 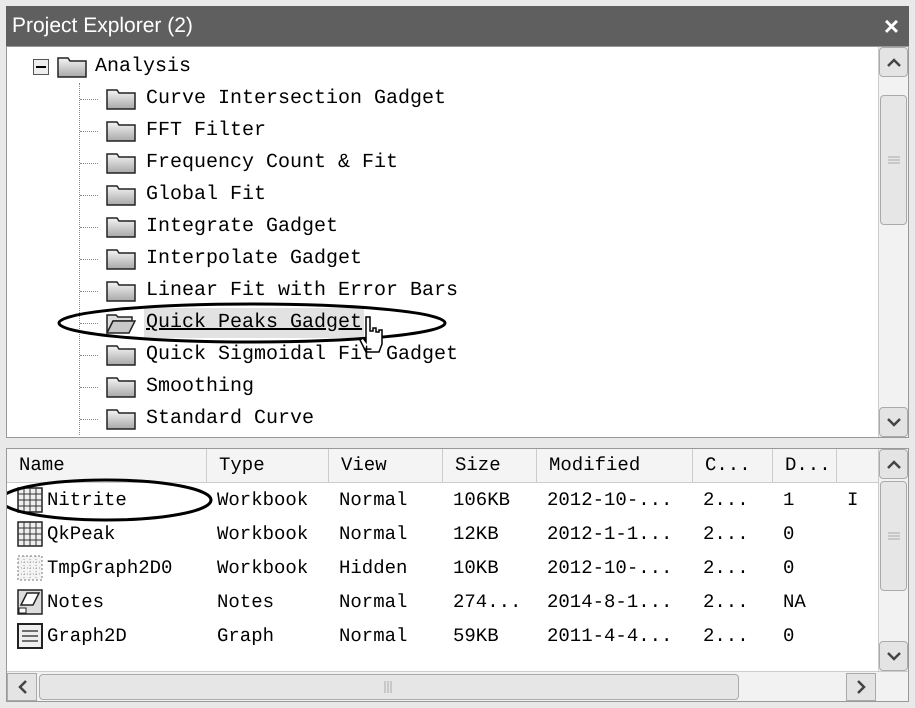 I want to click on table-cell-text: Notes, so click(x=245, y=602).